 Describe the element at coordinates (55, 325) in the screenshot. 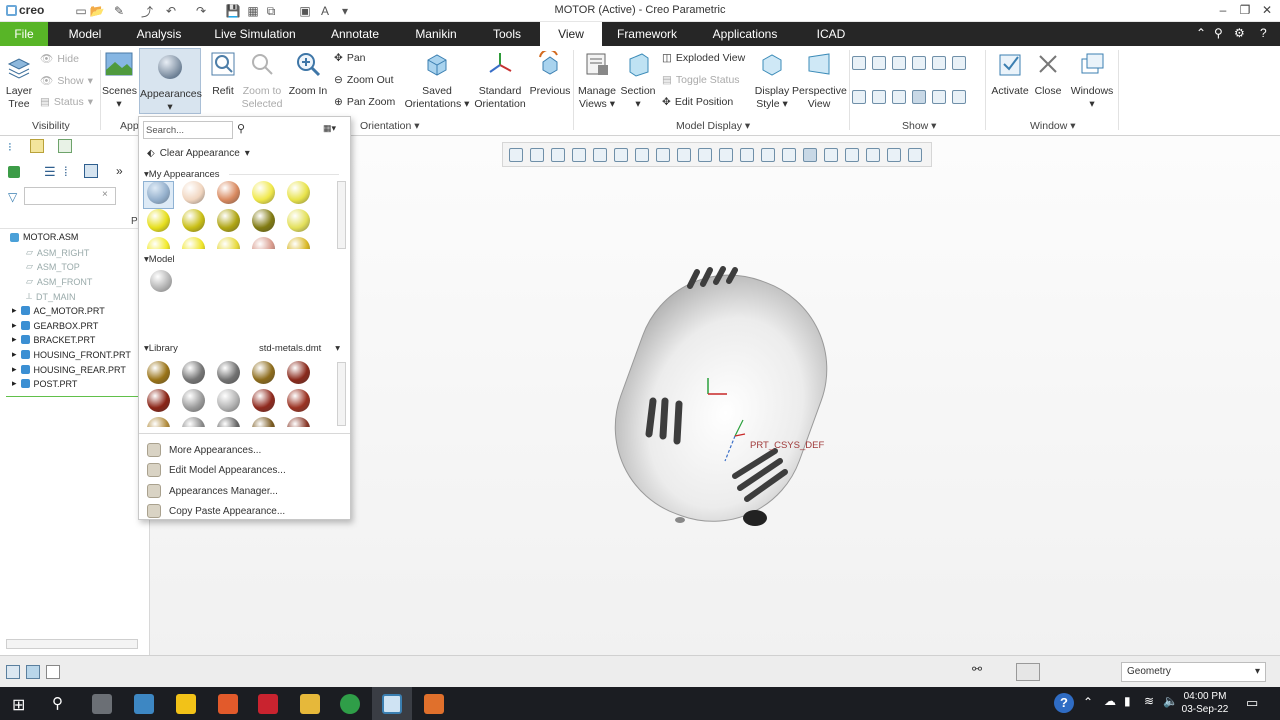

I see `tree-item-part: ▸ GEARBOX.PRT` at that location.